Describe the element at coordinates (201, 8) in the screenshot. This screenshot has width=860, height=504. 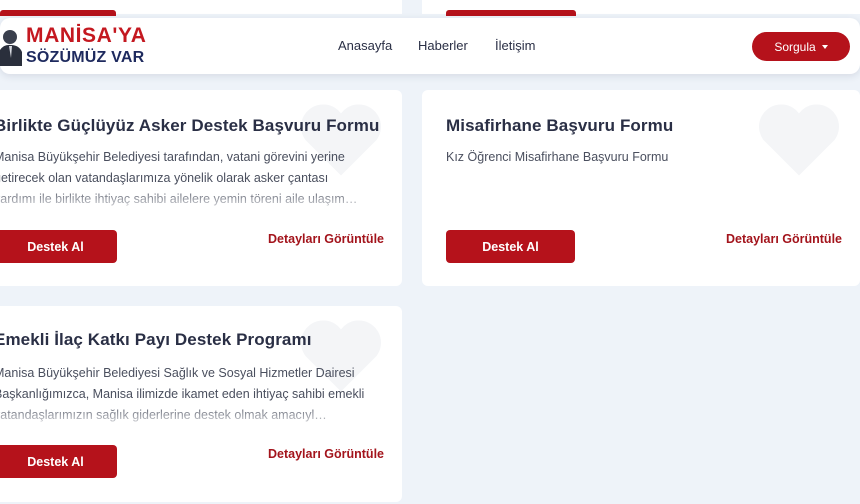
I see `card-partial-top-left` at that location.